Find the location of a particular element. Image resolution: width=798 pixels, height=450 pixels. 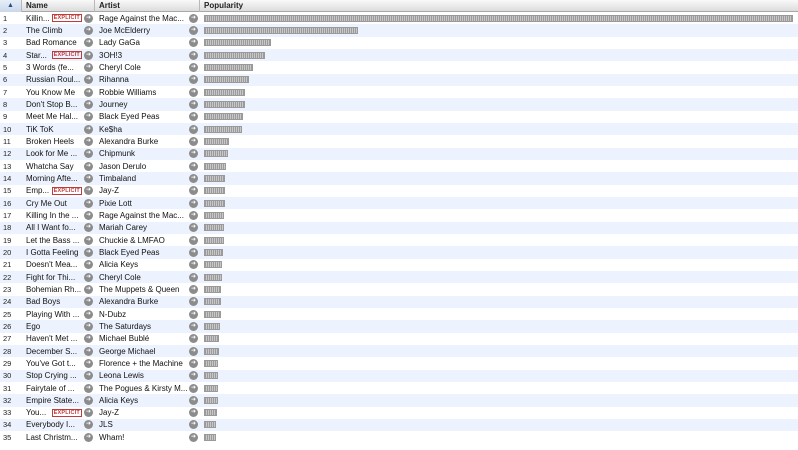

table-row: 27 Haven't Met ... ➜ Michael Bublé ➜ is located at coordinates (399, 338).